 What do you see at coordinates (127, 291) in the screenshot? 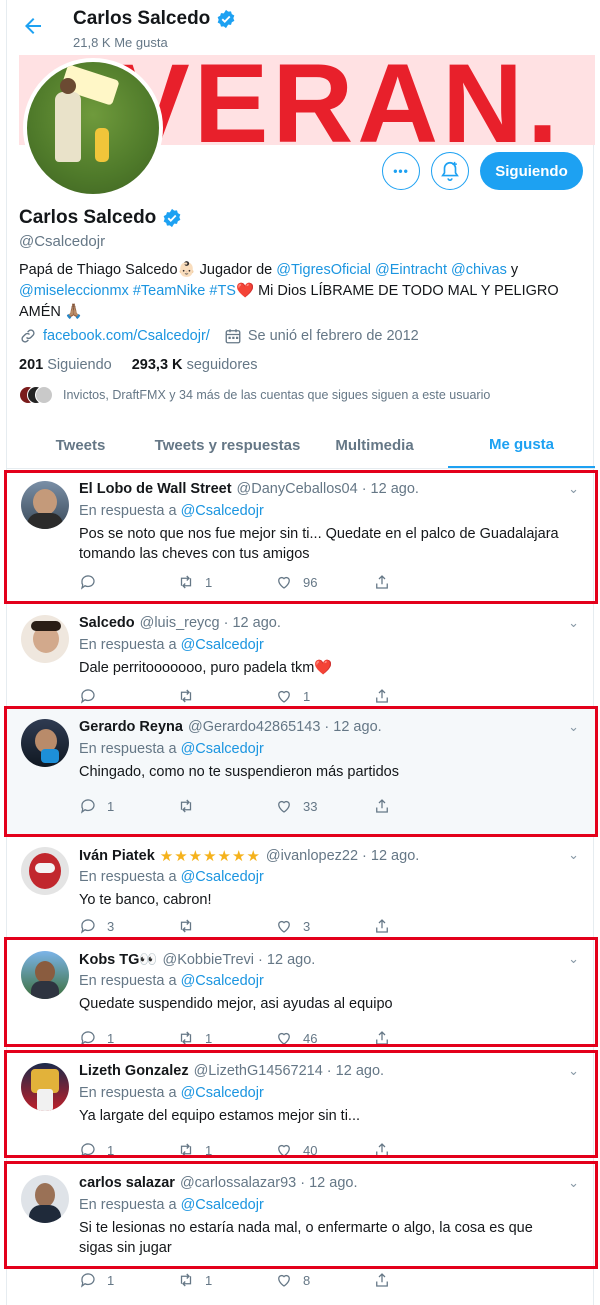
I see `bio-links: @miseleccionmx #TeamNike #TS` at bounding box center [127, 291].